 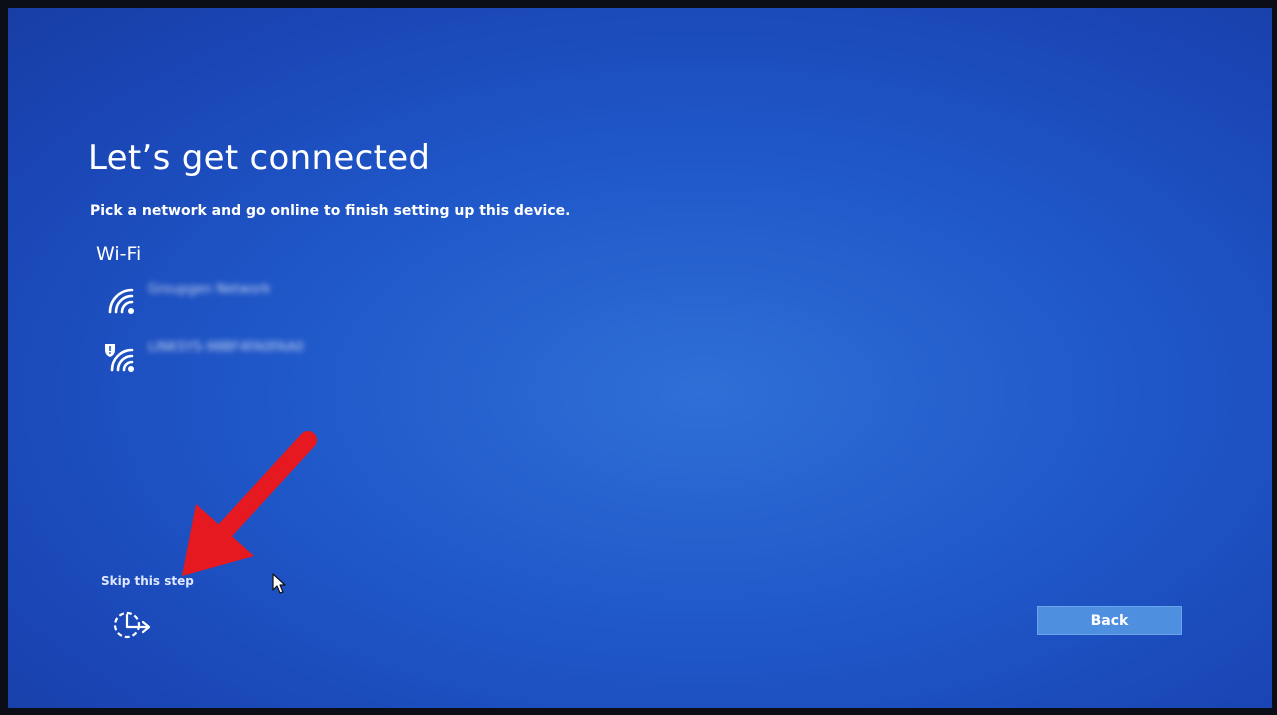 What do you see at coordinates (226, 347) in the screenshot?
I see `network-name: LINKSYS-98BF4FA0FAA0` at bounding box center [226, 347].